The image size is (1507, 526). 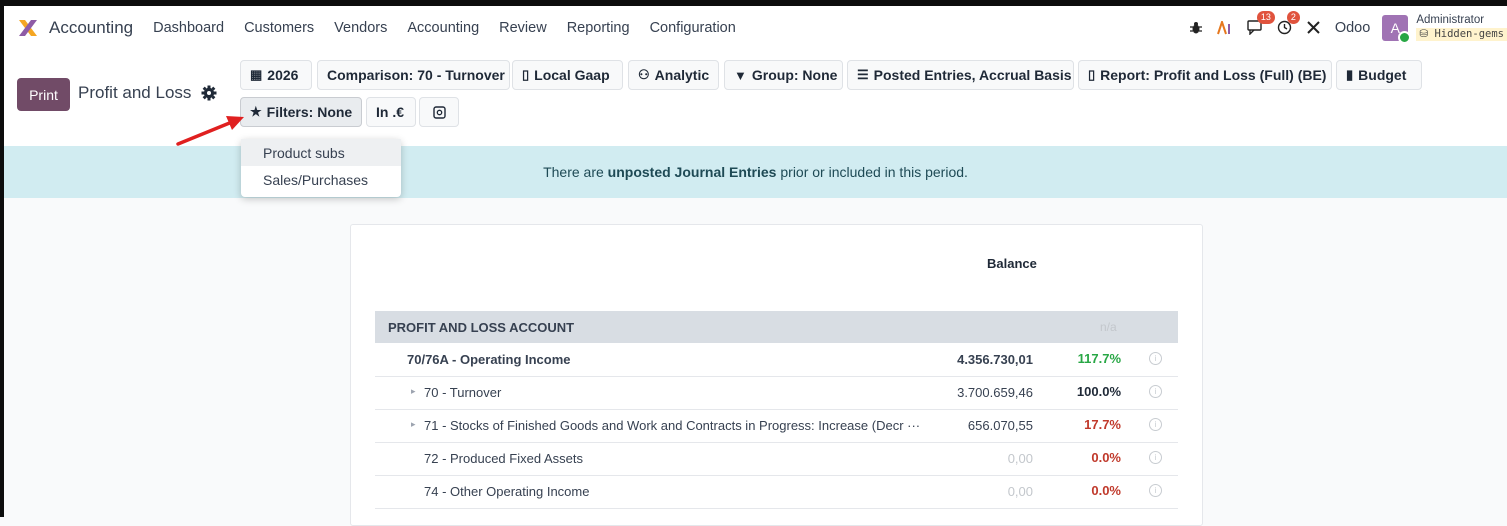 I want to click on report-line-turnover: ▸ 70 - Turnover 3.700.659,46 100.0% i, so click(x=776, y=393).